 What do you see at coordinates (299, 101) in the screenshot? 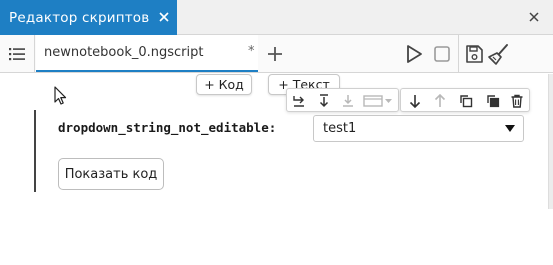
I see `run-cell-icon` at bounding box center [299, 101].